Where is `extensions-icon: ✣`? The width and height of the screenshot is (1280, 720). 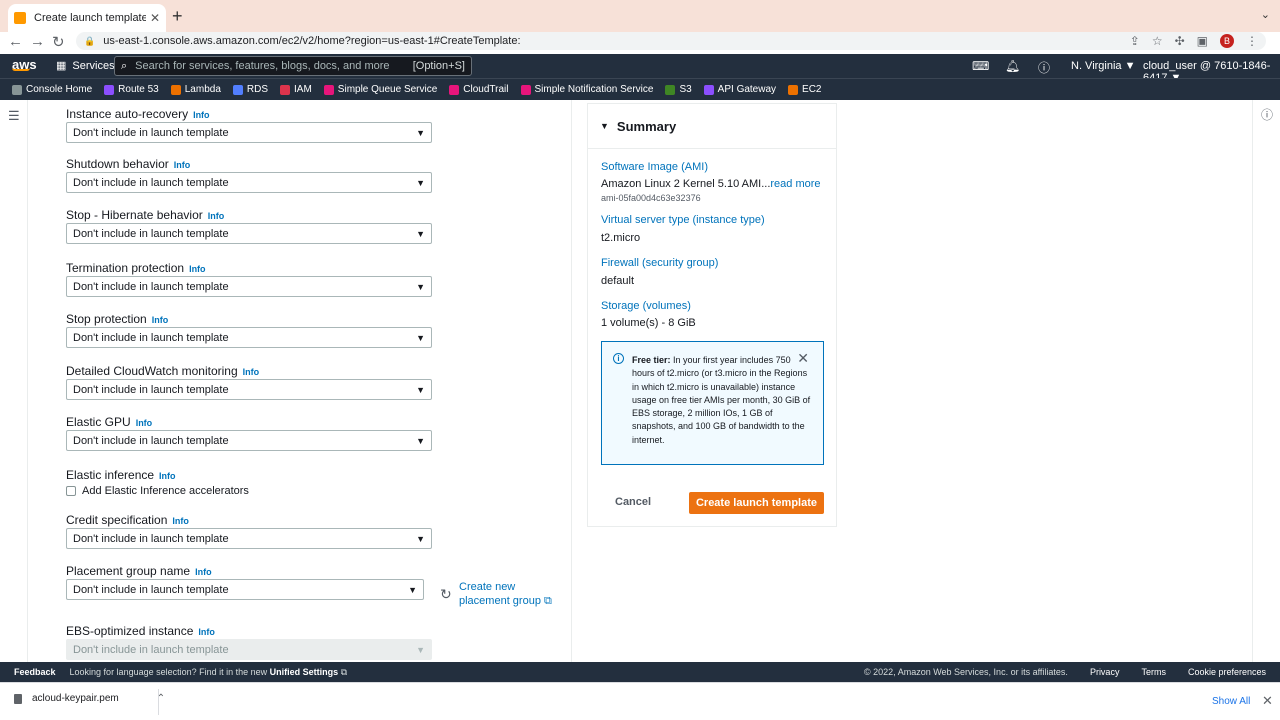 extensions-icon: ✣ is located at coordinates (1180, 41).